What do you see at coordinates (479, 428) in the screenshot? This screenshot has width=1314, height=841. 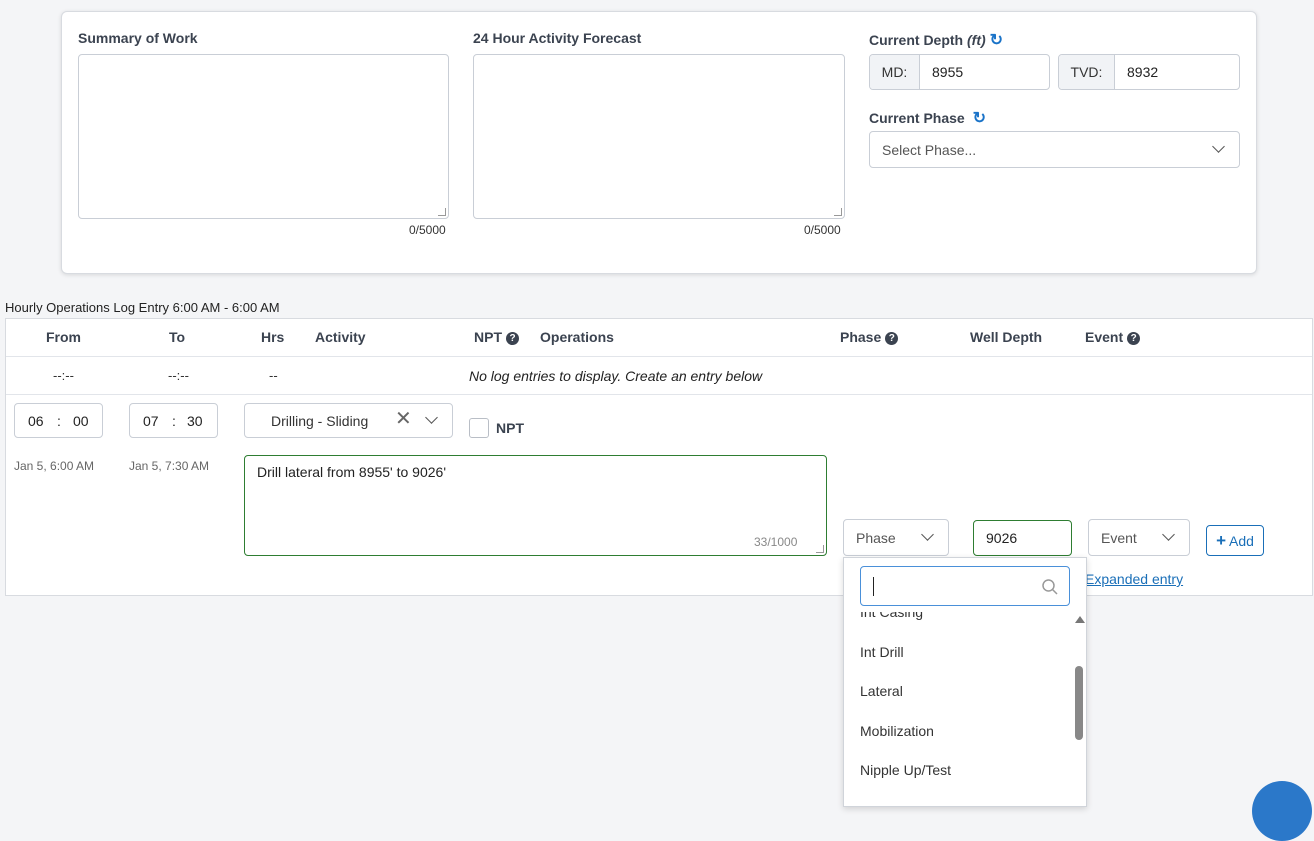 I see `npt-checkbox` at bounding box center [479, 428].